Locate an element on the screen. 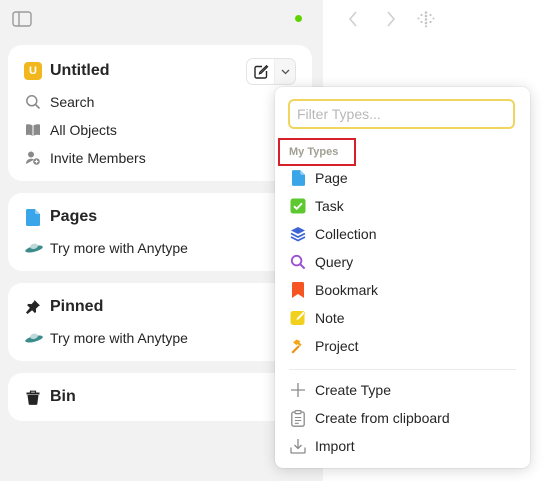  pinned-widget-header: Pinned is located at coordinates (63, 307).